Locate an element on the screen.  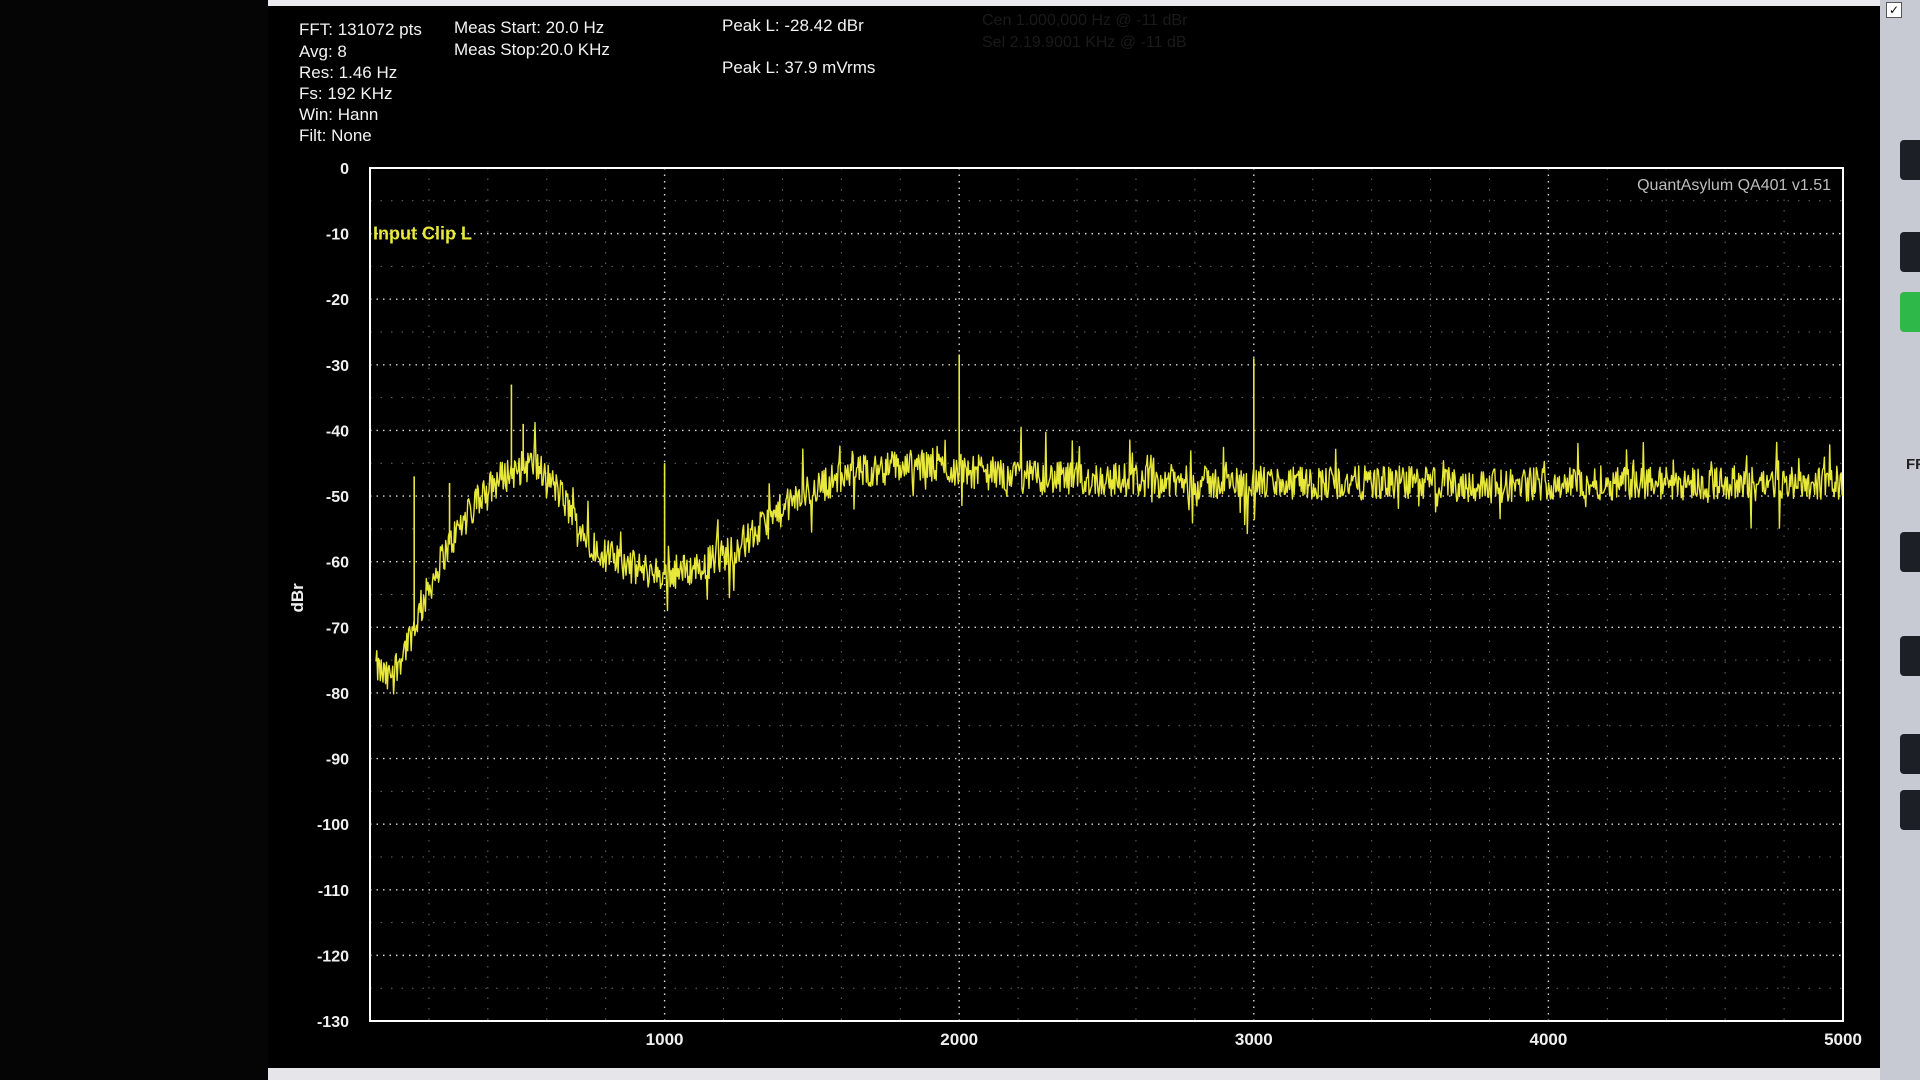
y-tick-label: -90 is located at coordinates (337, 760).